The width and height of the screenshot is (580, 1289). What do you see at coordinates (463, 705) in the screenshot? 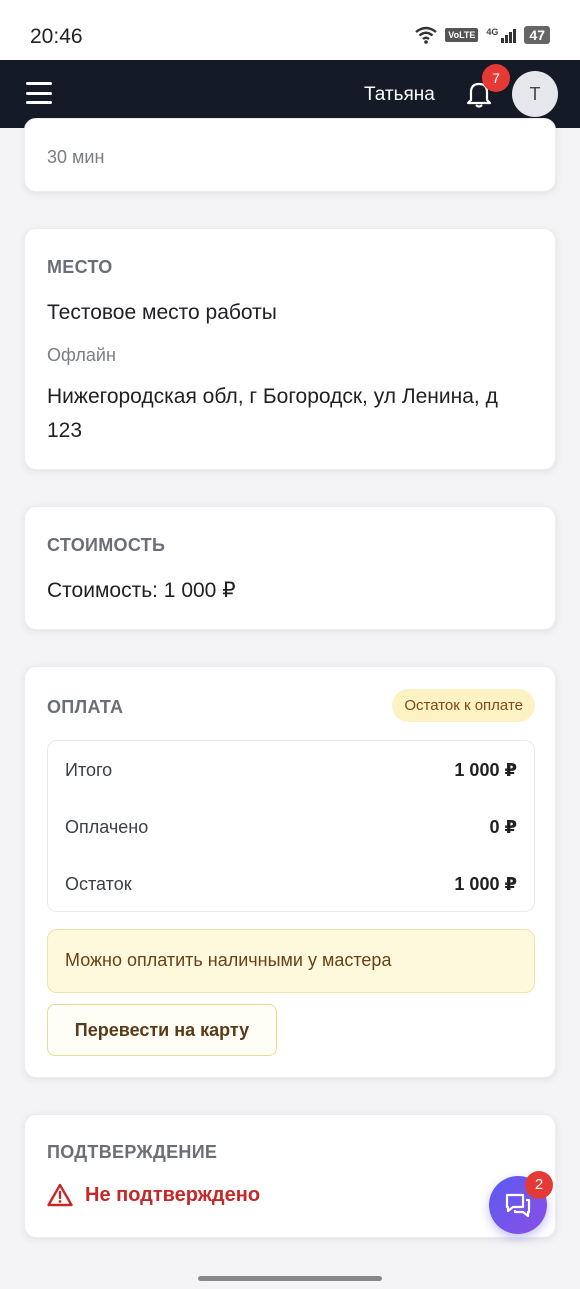
I see `payment-status-badge: Остаток к оплате` at bounding box center [463, 705].